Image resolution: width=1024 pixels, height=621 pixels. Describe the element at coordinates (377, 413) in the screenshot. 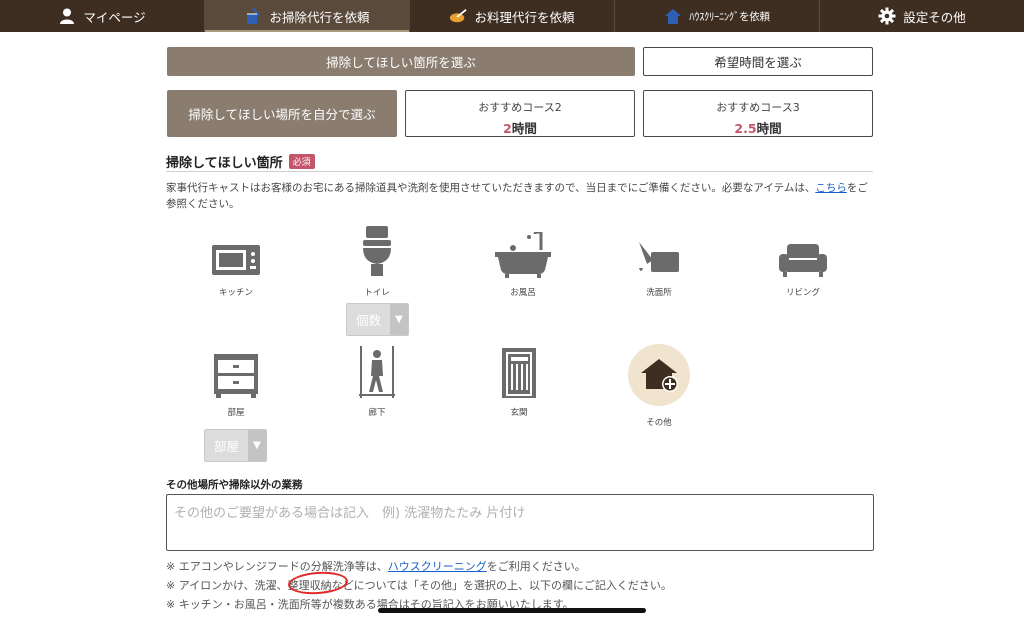

I see `place-label: 廊下` at that location.